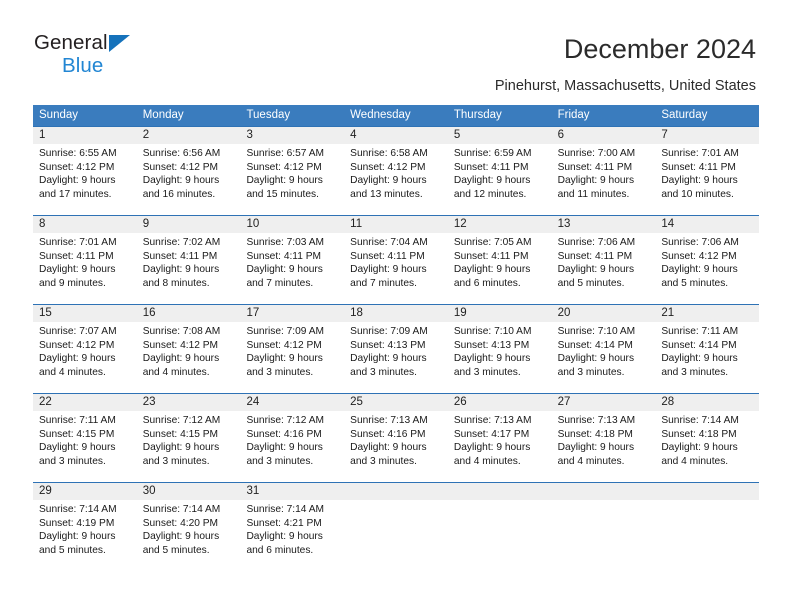 The height and width of the screenshot is (612, 792). I want to click on day-number-band: 1, so click(85, 135).